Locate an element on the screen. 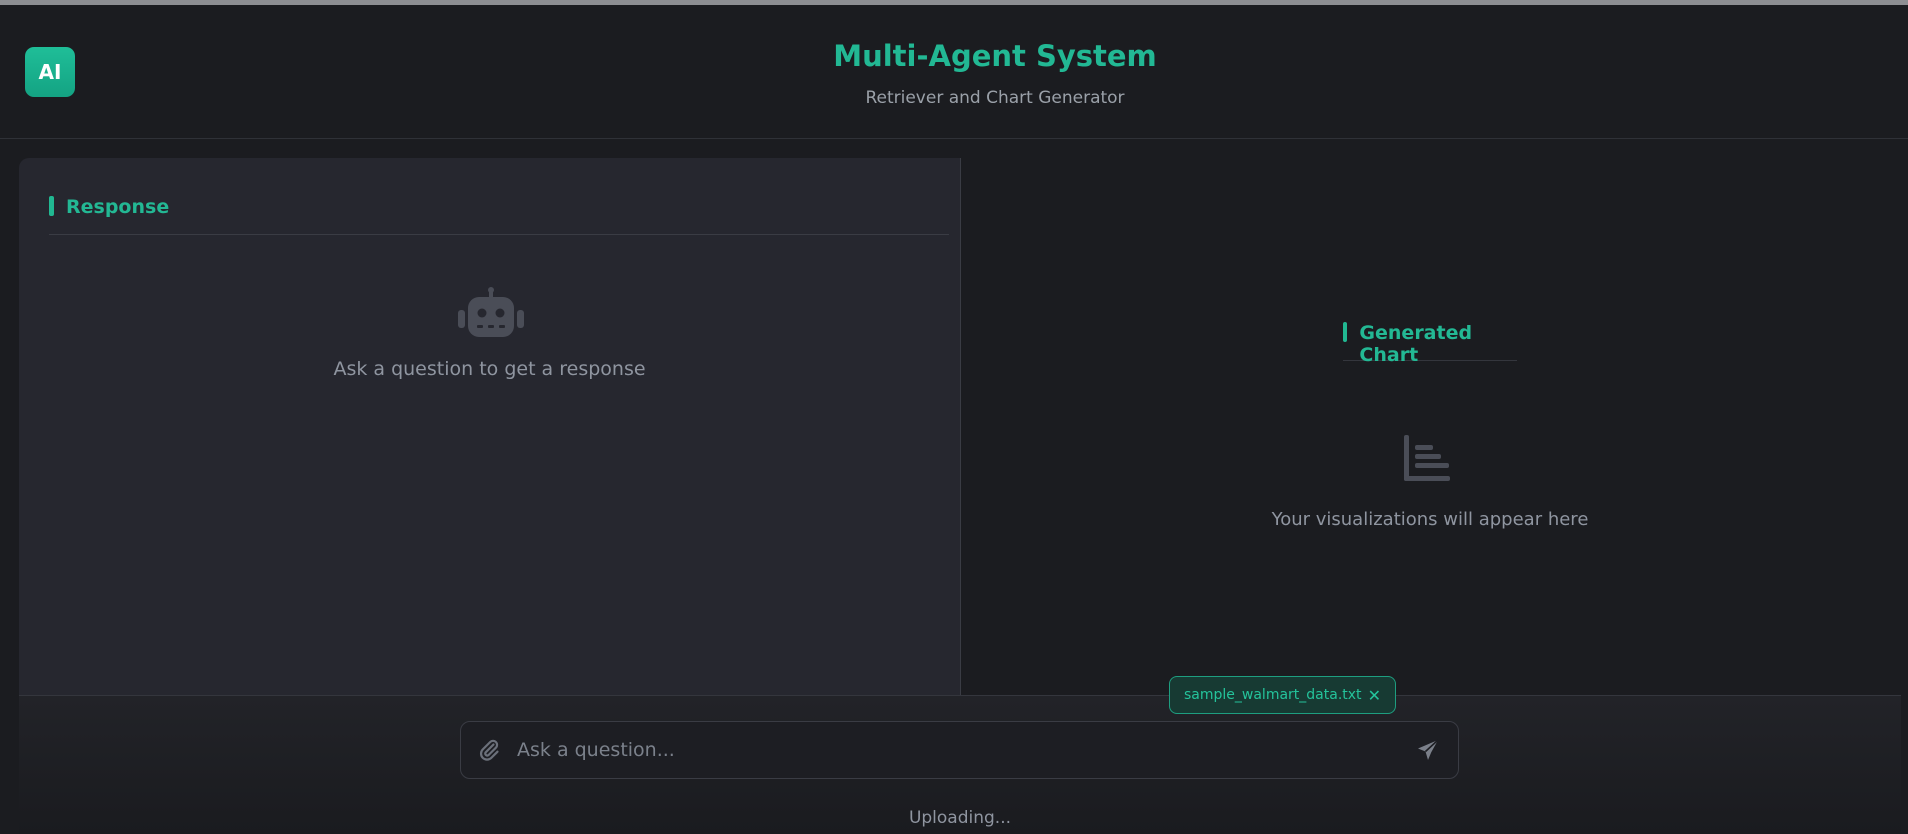 The height and width of the screenshot is (834, 1908). response-empty-text: Ask a question to get a response is located at coordinates (489, 369).